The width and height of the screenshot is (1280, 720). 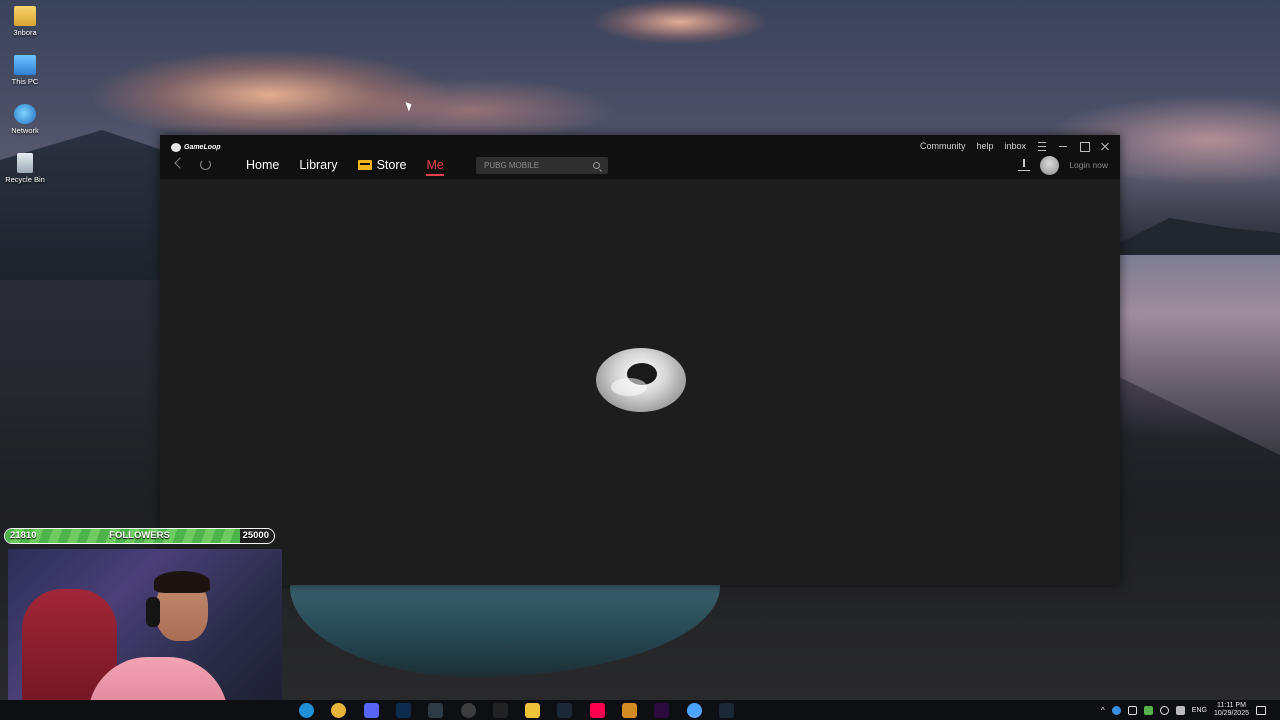 I want to click on window-top-bar: Community help inbox, so click(x=1015, y=146).